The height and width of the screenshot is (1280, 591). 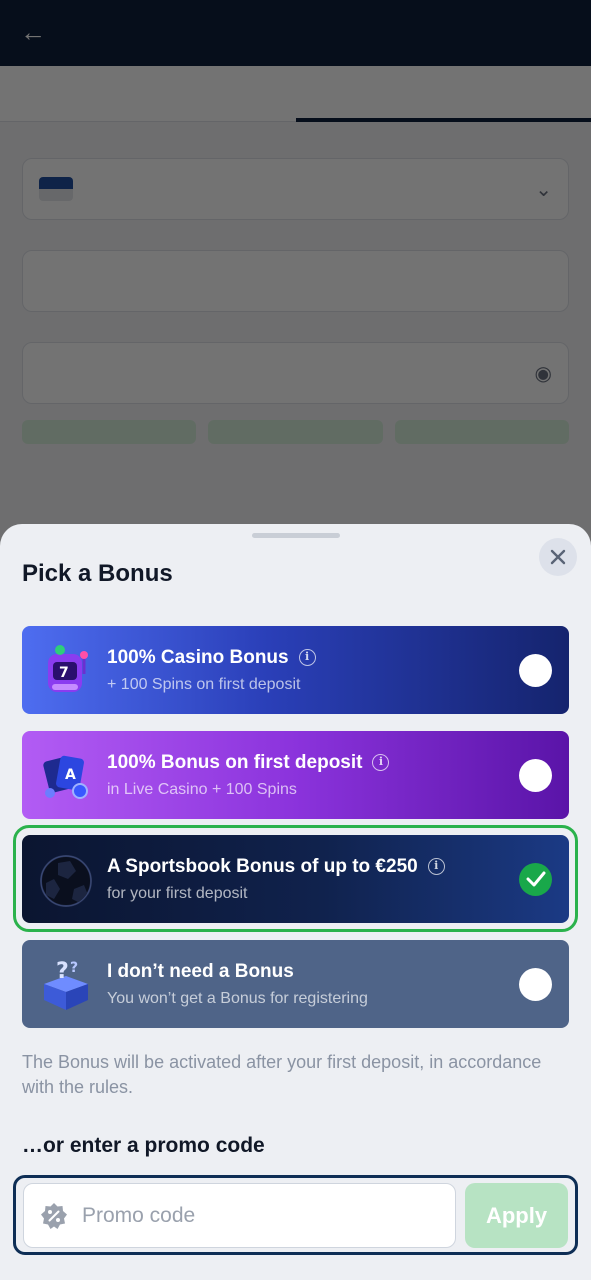 I want to click on sheet-drag-handle, so click(x=296, y=535).